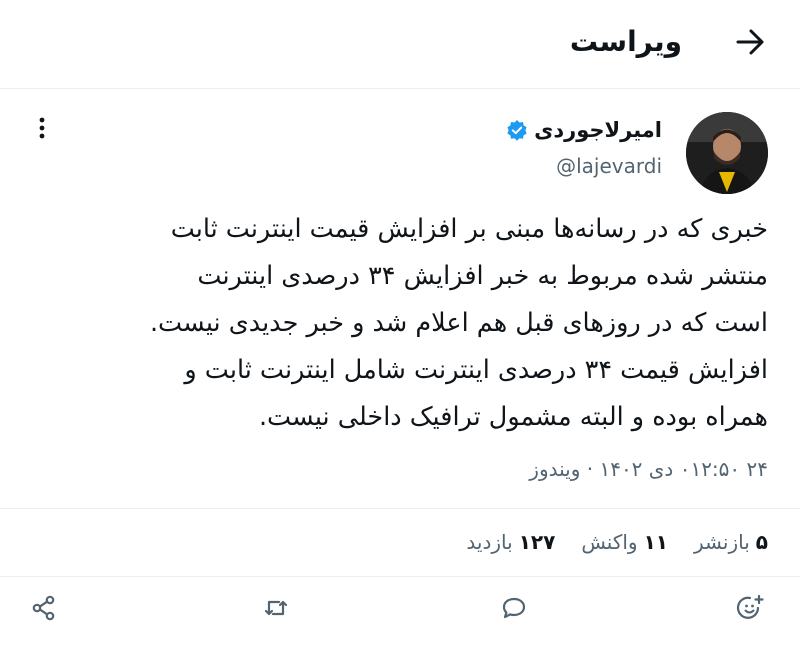 The image size is (800, 651). I want to click on emoji-reaction-icon, so click(750, 606).